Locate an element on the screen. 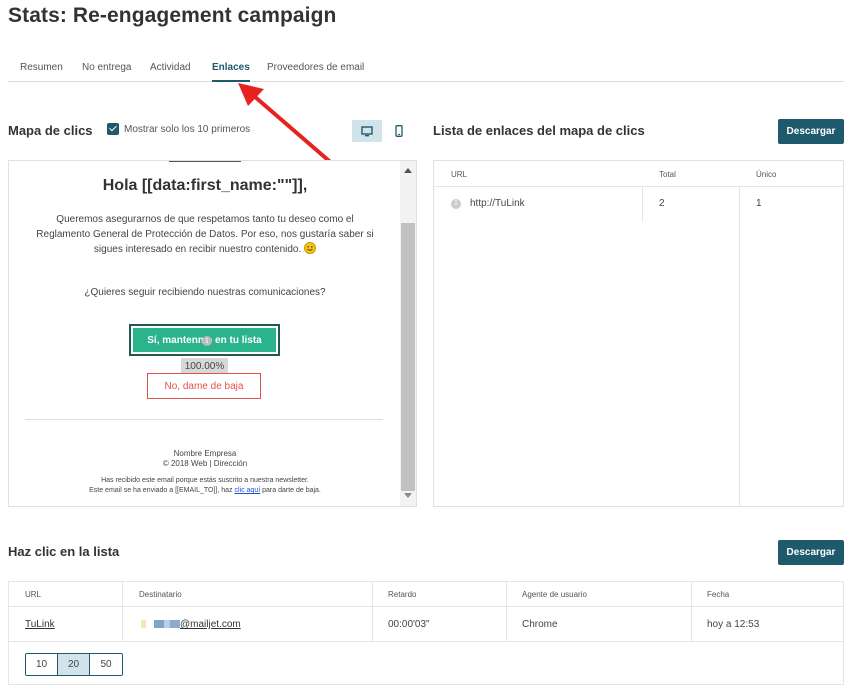 This screenshot has height=689, width=852. column-user-agent: Agente de usuario is located at coordinates (554, 594).